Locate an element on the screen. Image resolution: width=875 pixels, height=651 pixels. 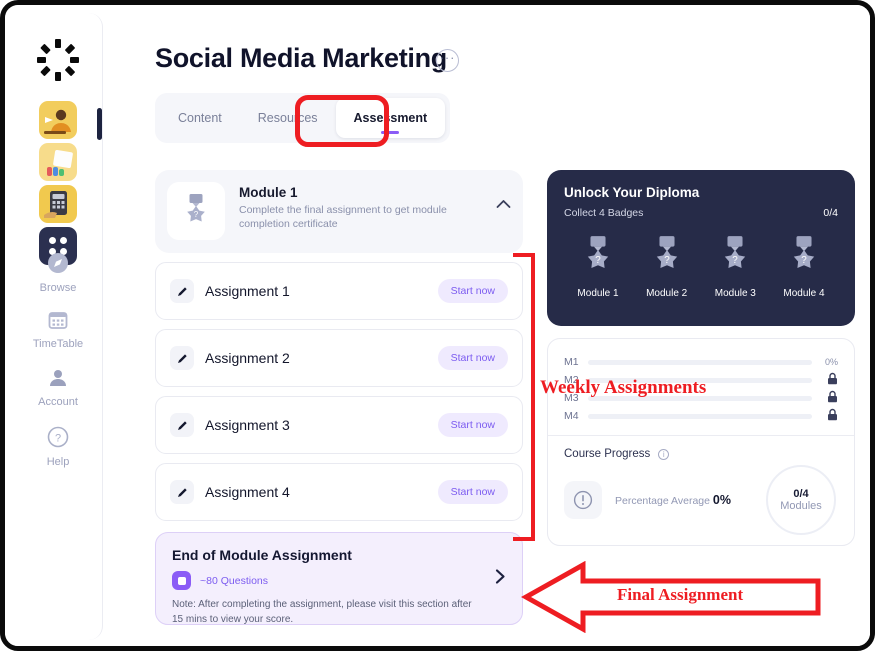
list-item: M1 0% is located at coordinates (701, 362).